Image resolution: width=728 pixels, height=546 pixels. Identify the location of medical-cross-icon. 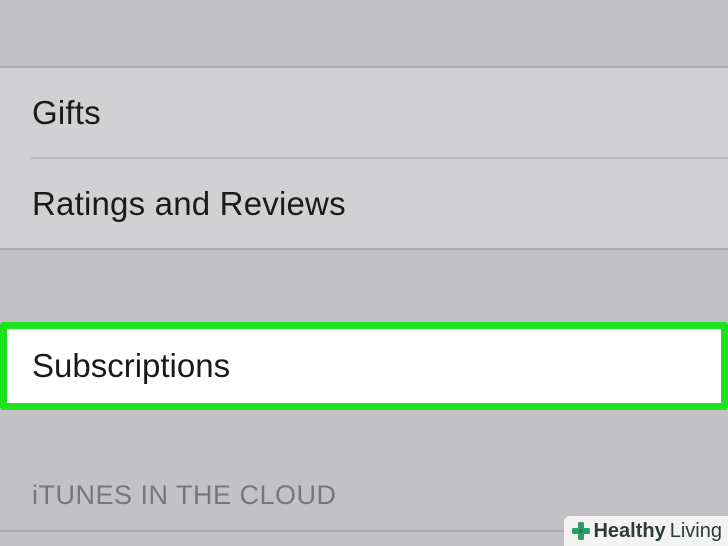
(581, 531).